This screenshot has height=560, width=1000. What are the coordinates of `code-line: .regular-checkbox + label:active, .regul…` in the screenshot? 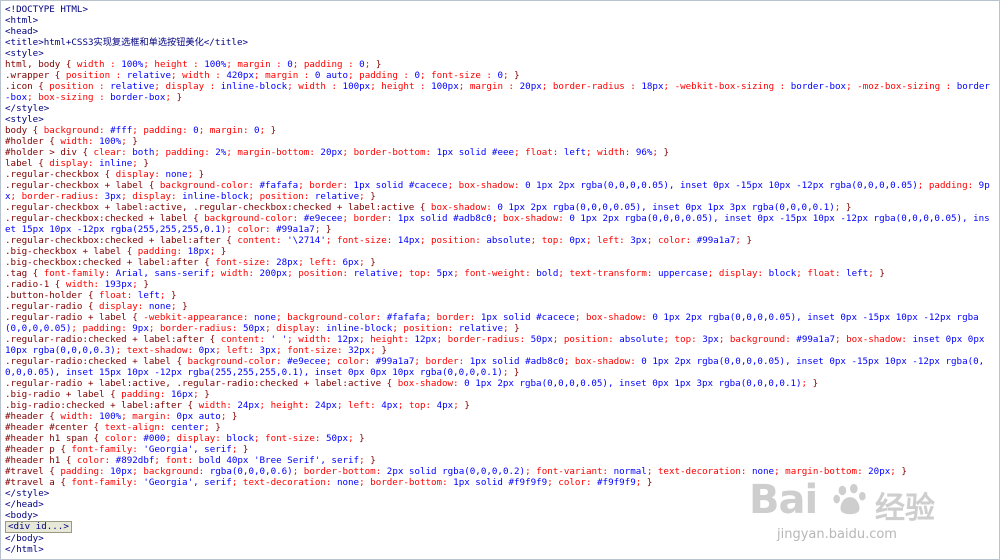 It's located at (428, 207).